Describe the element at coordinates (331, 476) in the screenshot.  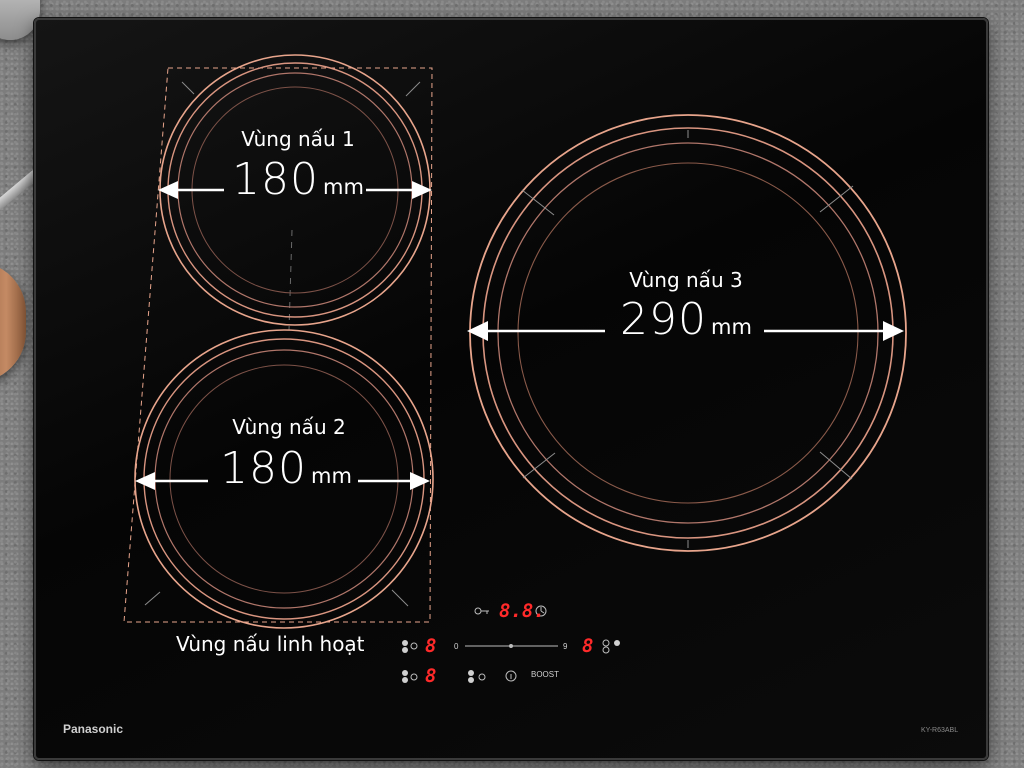
I see `zone-2-size-unit: mm` at that location.